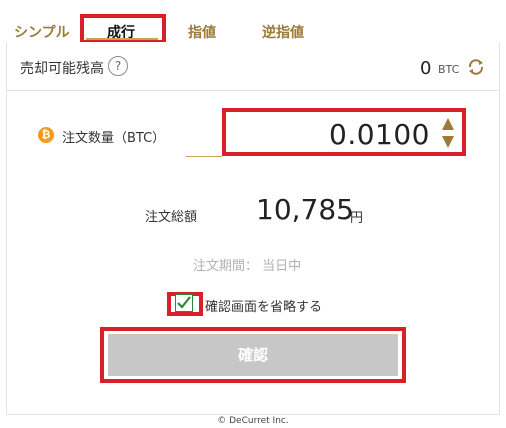 This screenshot has height=428, width=506. What do you see at coordinates (476, 69) in the screenshot?
I see `refresh-icon` at bounding box center [476, 69].